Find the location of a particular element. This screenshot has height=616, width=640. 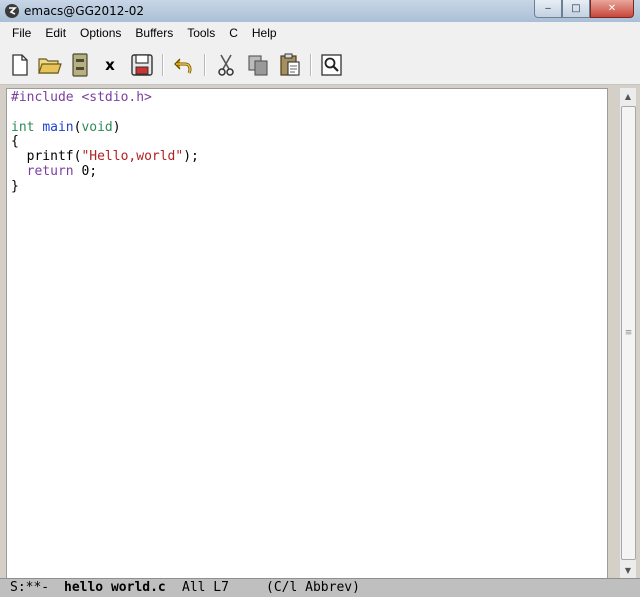

menu-c: C is located at coordinates (233, 33).